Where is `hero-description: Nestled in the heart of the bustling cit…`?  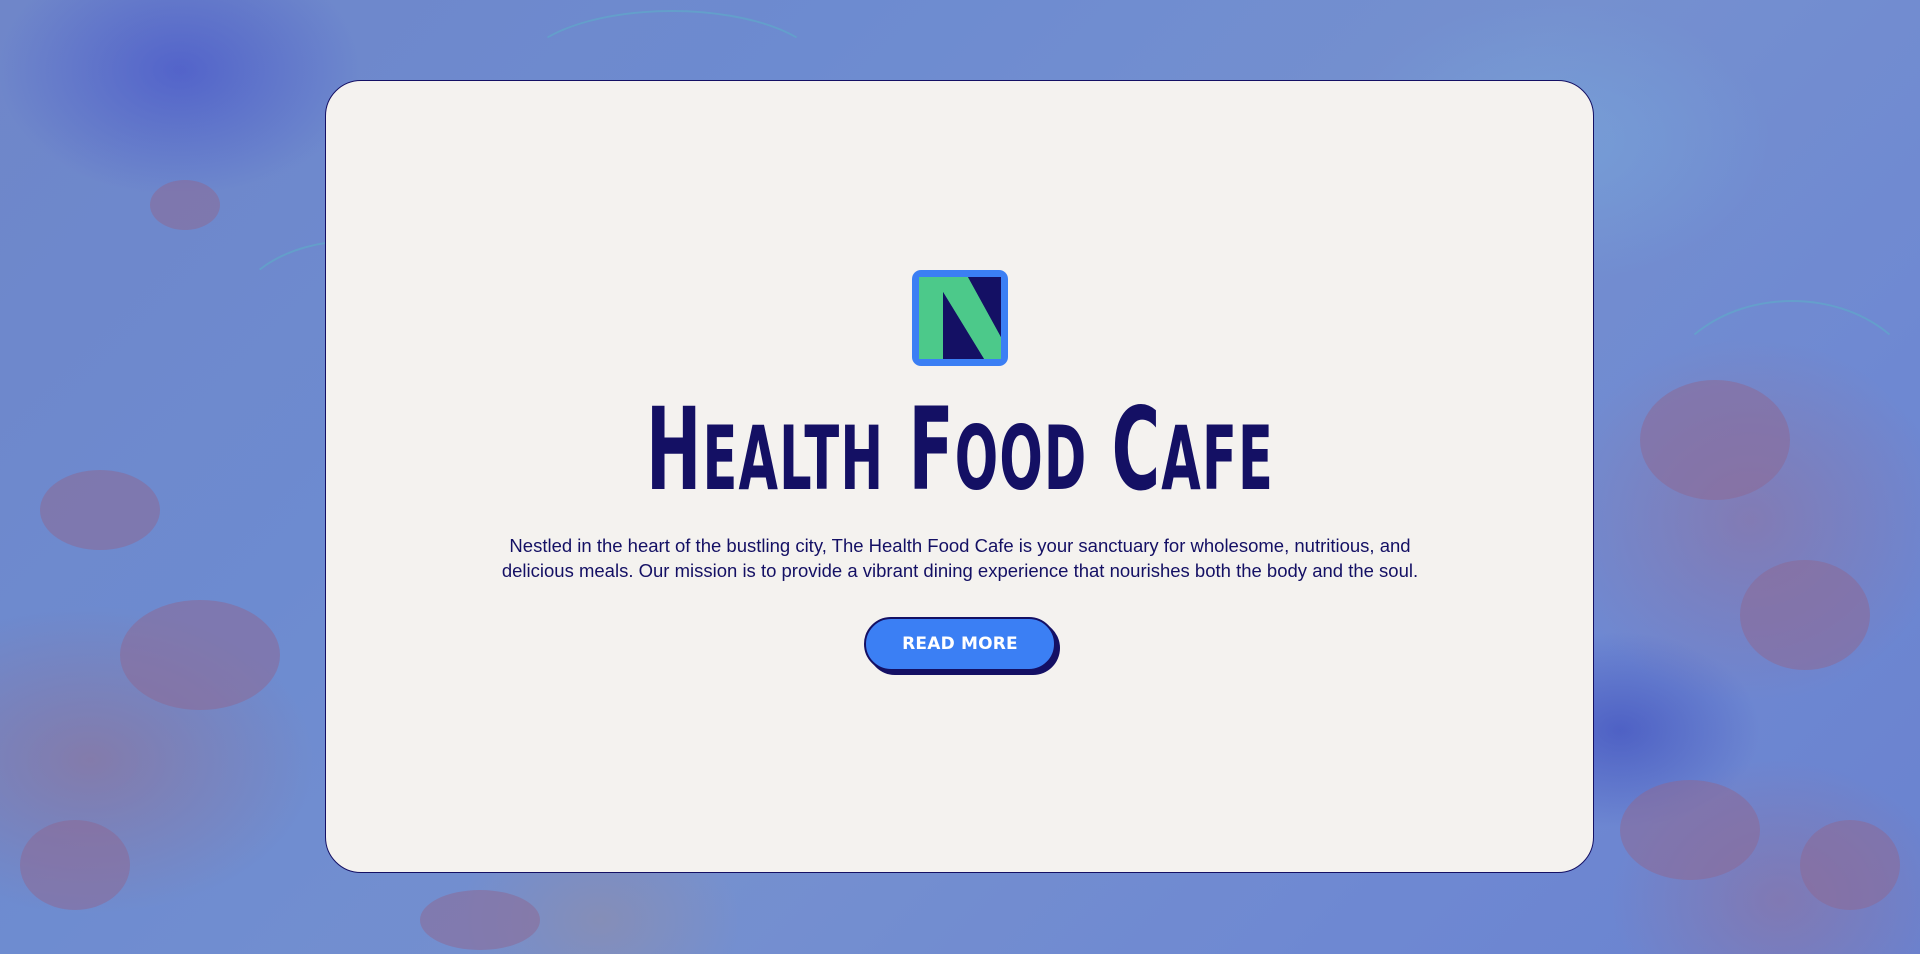 hero-description: Nestled in the heart of the bustling cit… is located at coordinates (960, 558).